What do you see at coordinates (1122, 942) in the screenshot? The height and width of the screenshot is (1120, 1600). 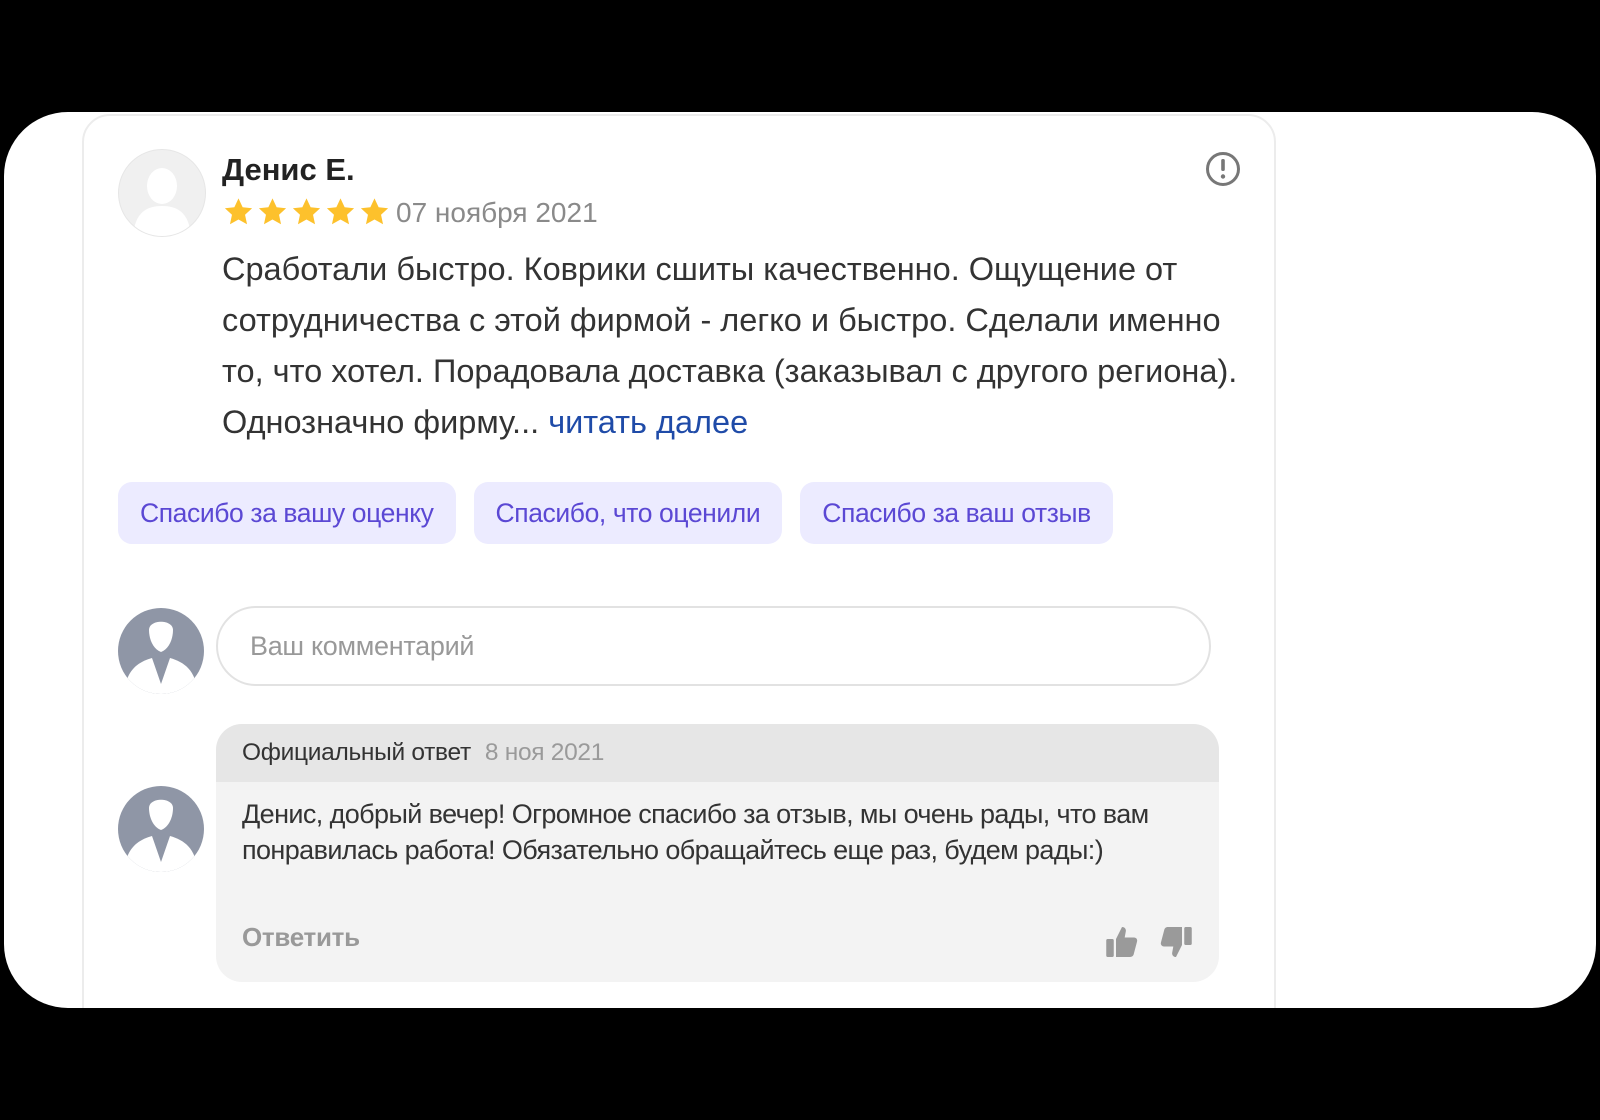 I see `thumb-up-icon` at bounding box center [1122, 942].